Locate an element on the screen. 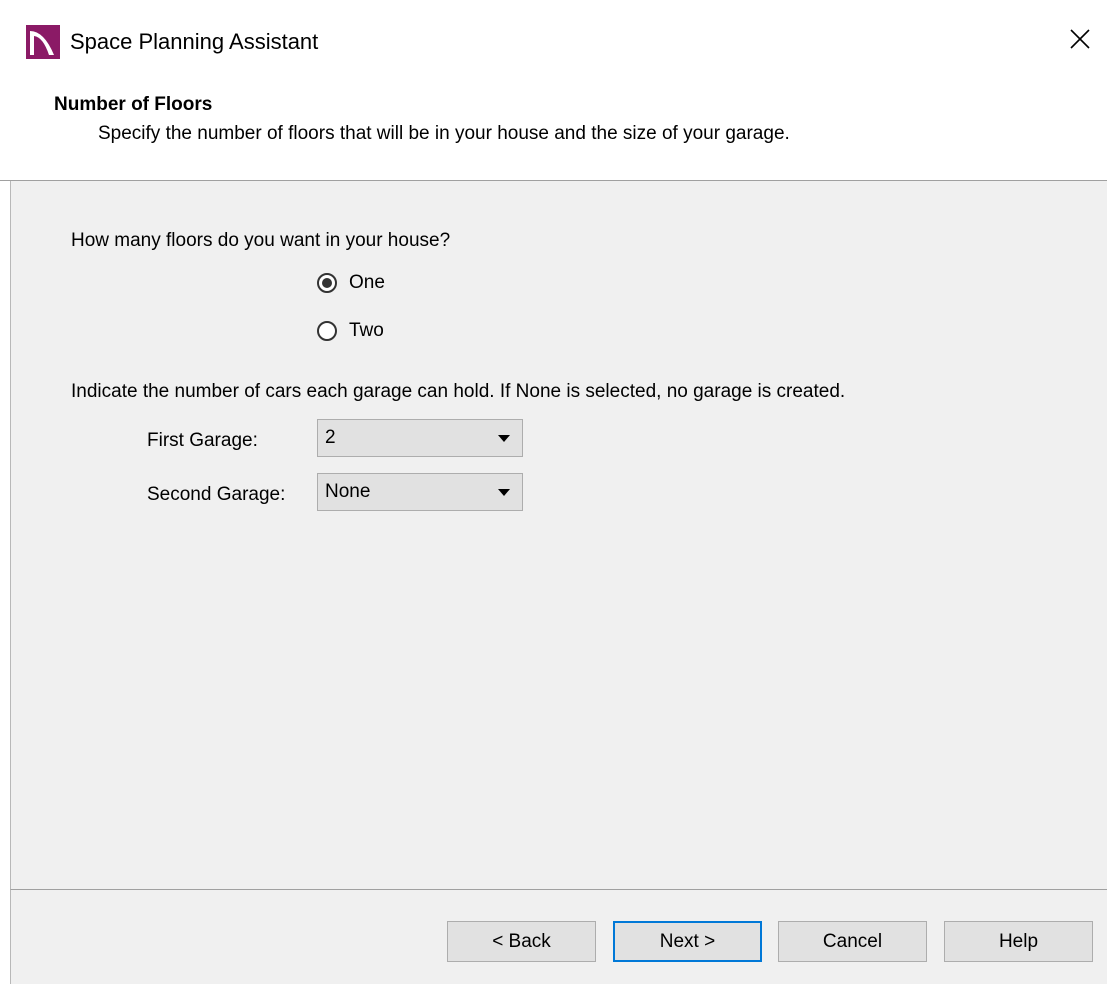  chief-architect-logo-icon is located at coordinates (43, 42).